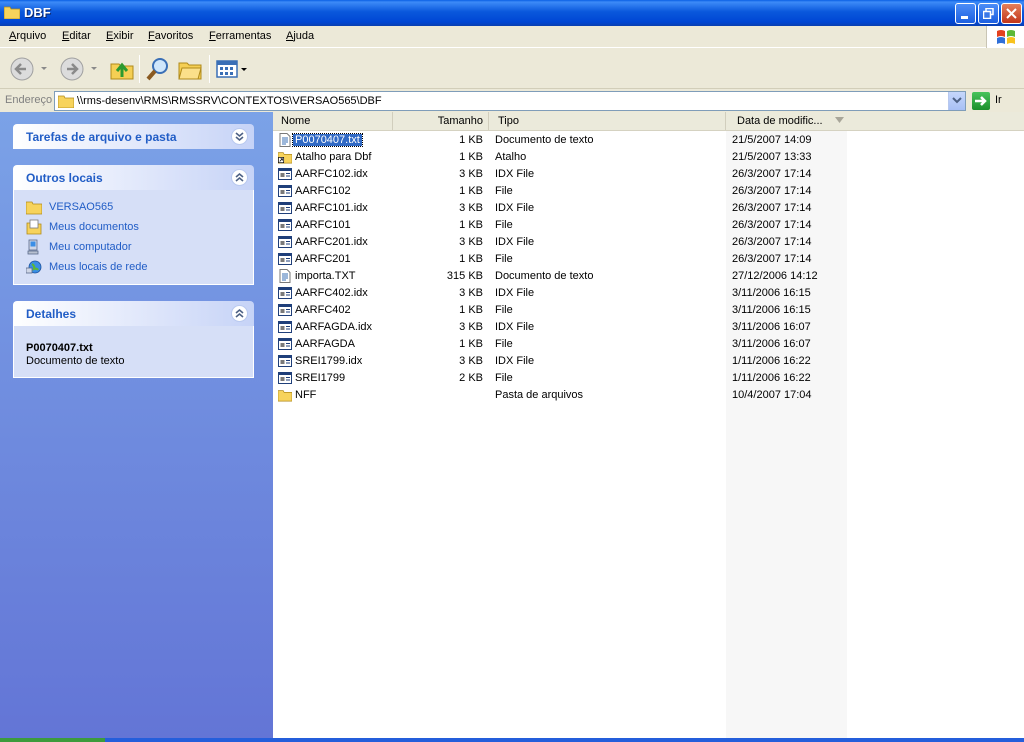 Image resolution: width=1024 pixels, height=742 pixels. I want to click on file-name: AARFAGDA, so click(325, 344).